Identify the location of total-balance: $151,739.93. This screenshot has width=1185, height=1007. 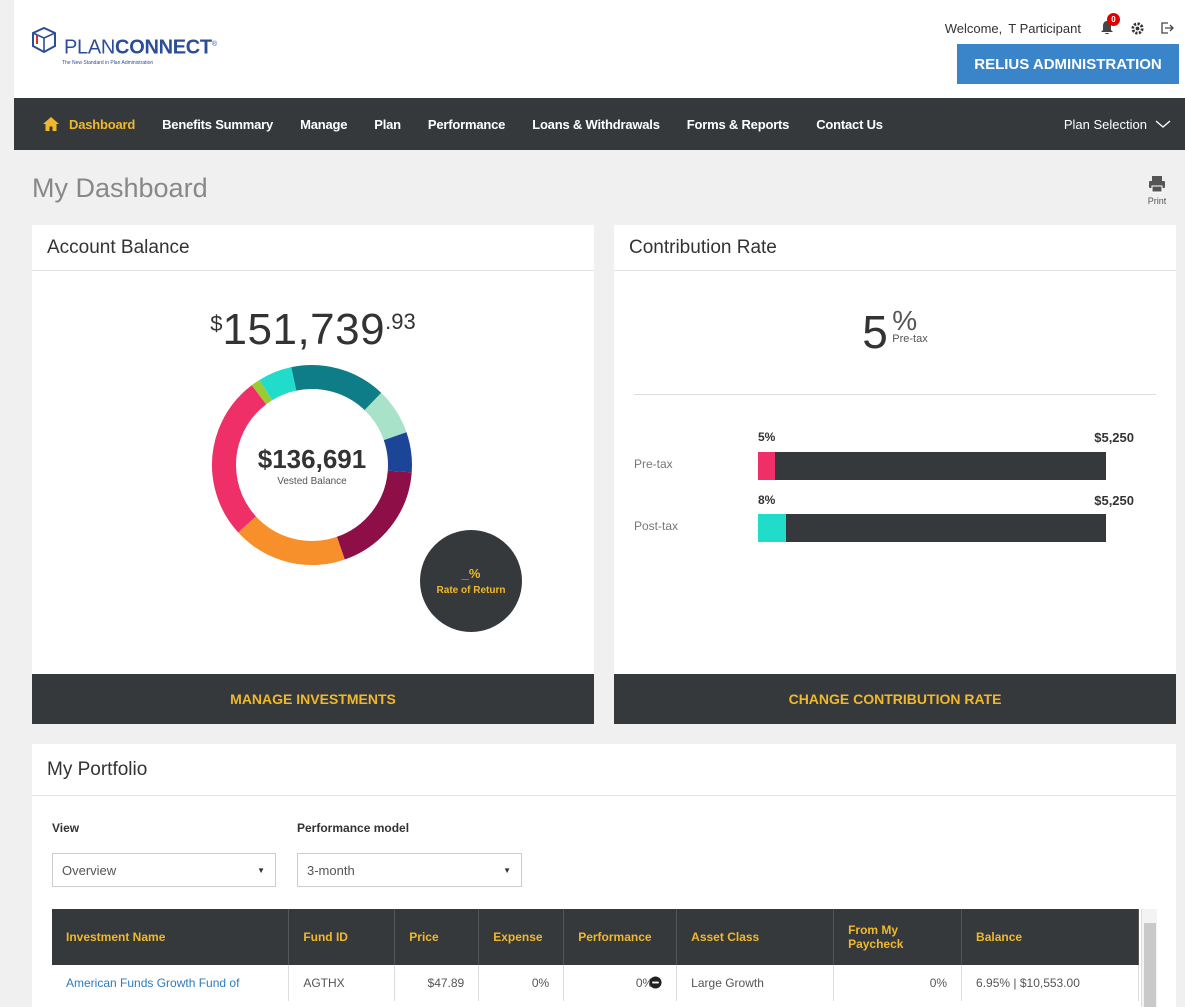
(313, 330).